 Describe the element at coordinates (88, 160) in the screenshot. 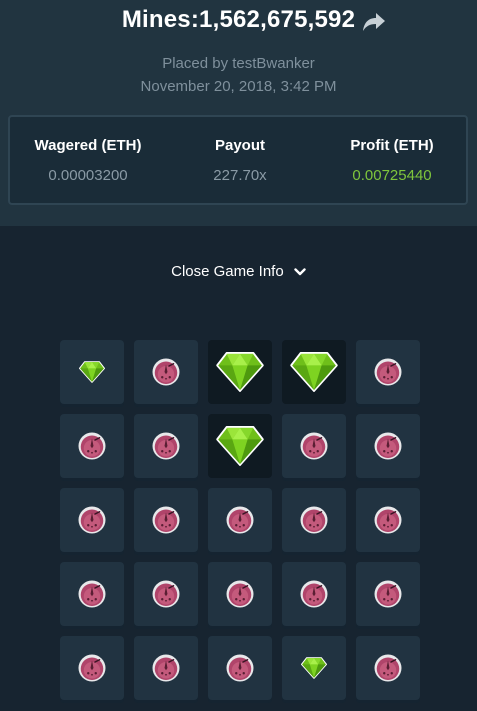

I see `wagered-stat: Wagered (ETH) 0.00003200` at that location.